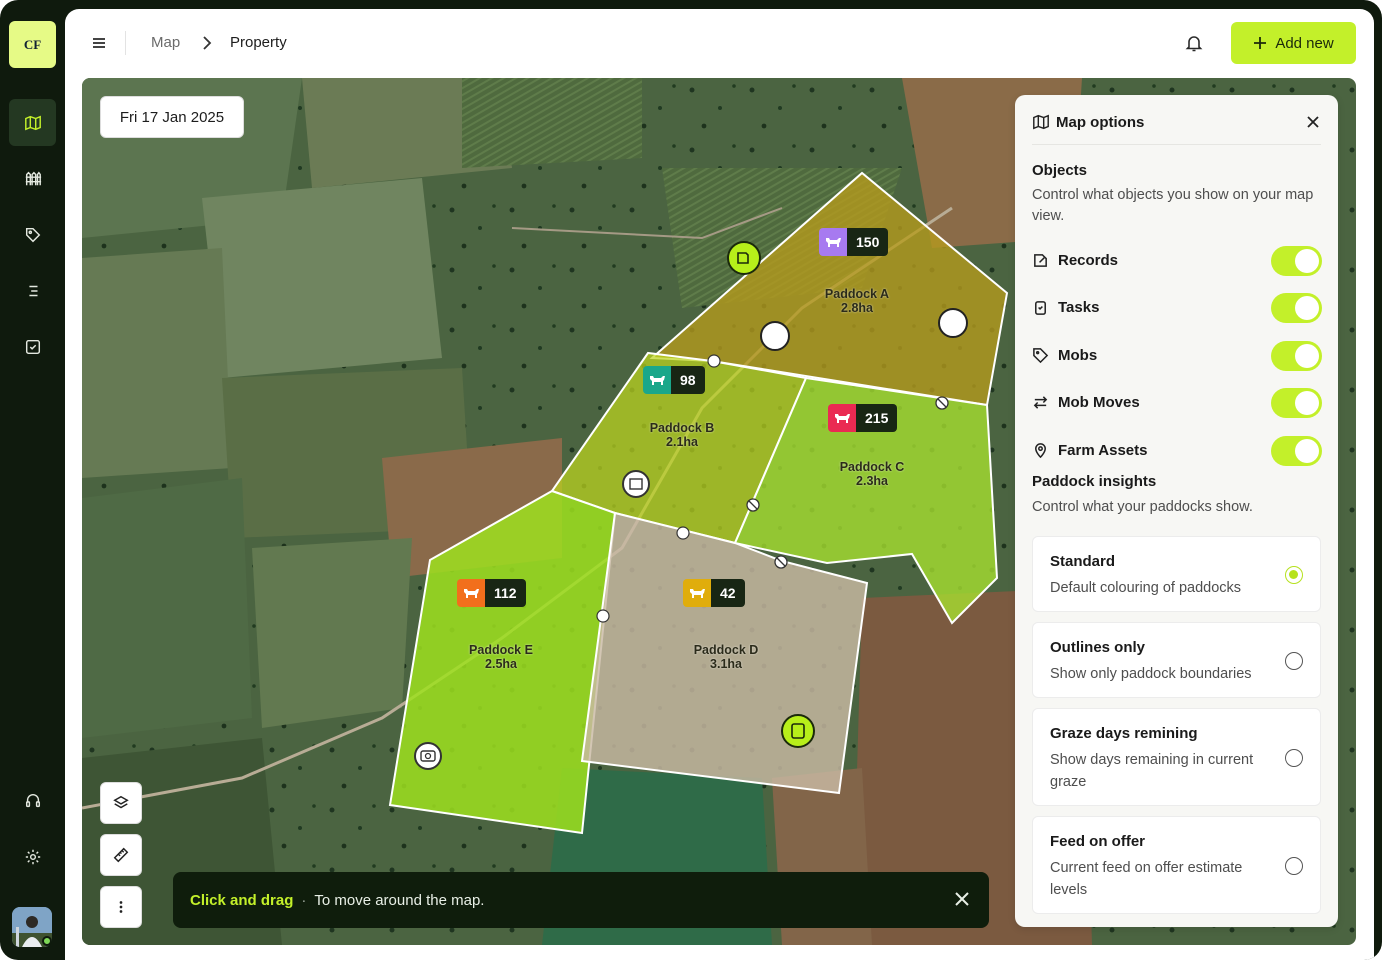  What do you see at coordinates (1177, 356) in the screenshot?
I see `toggle-row-mobs: Mobs` at bounding box center [1177, 356].